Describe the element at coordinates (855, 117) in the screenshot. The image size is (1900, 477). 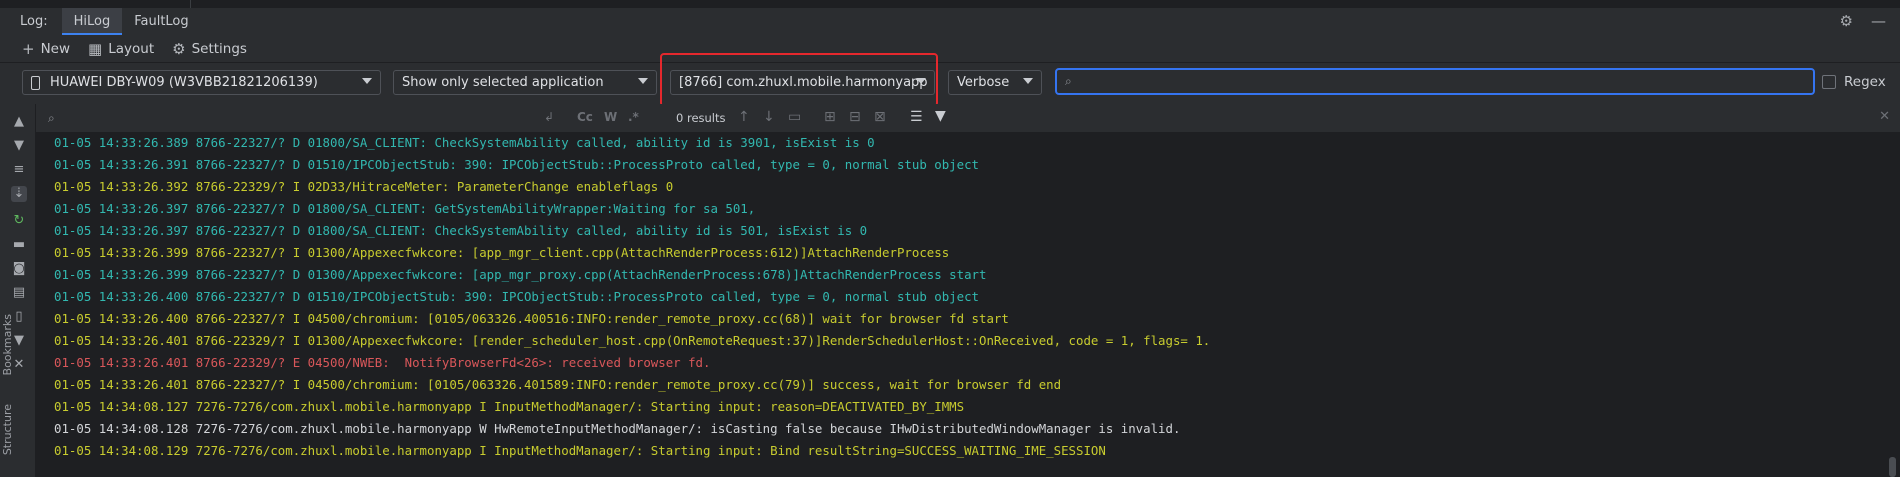
I see `remove-selection-icon: ⊟` at that location.